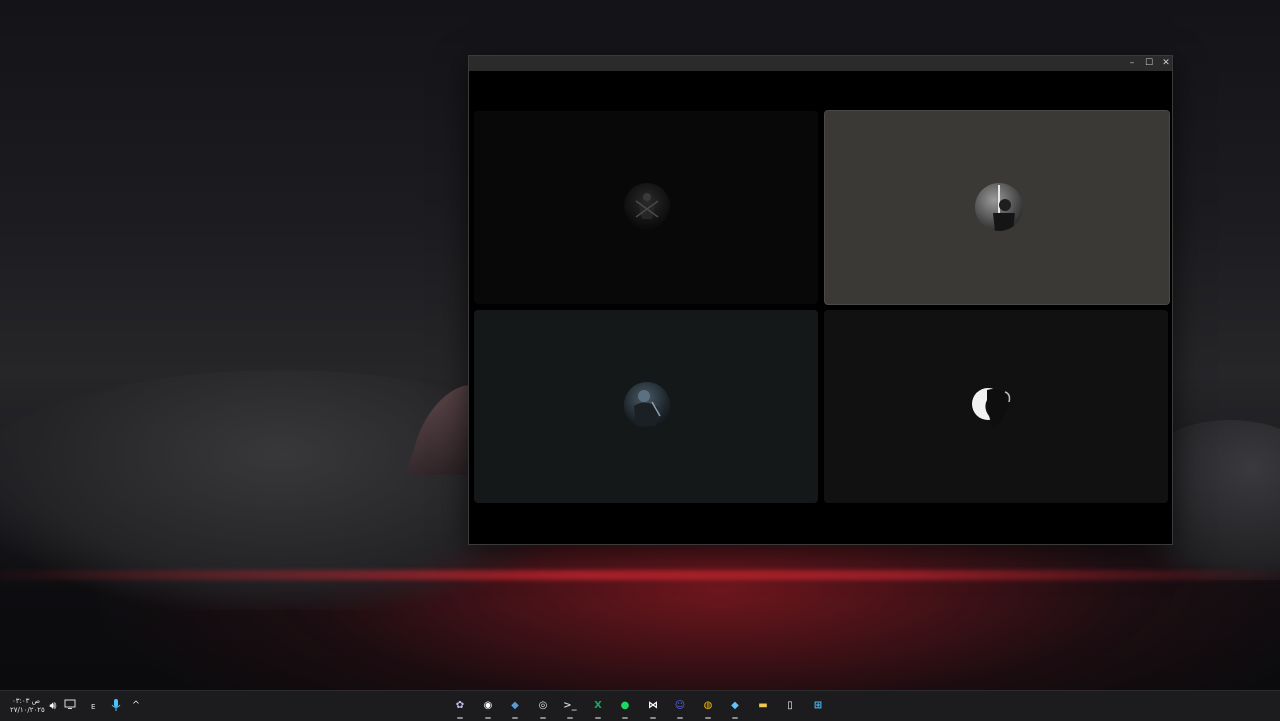  I want to click on file-explorer-icon: ▬, so click(763, 706).